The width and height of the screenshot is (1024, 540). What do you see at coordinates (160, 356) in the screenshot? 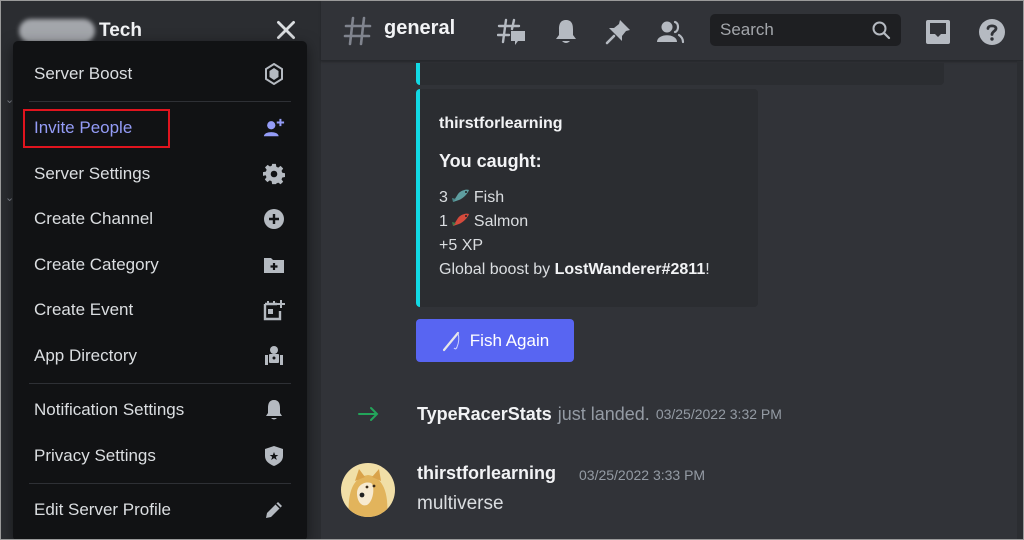
I see `menu-item-app-directory: App Directory` at bounding box center [160, 356].